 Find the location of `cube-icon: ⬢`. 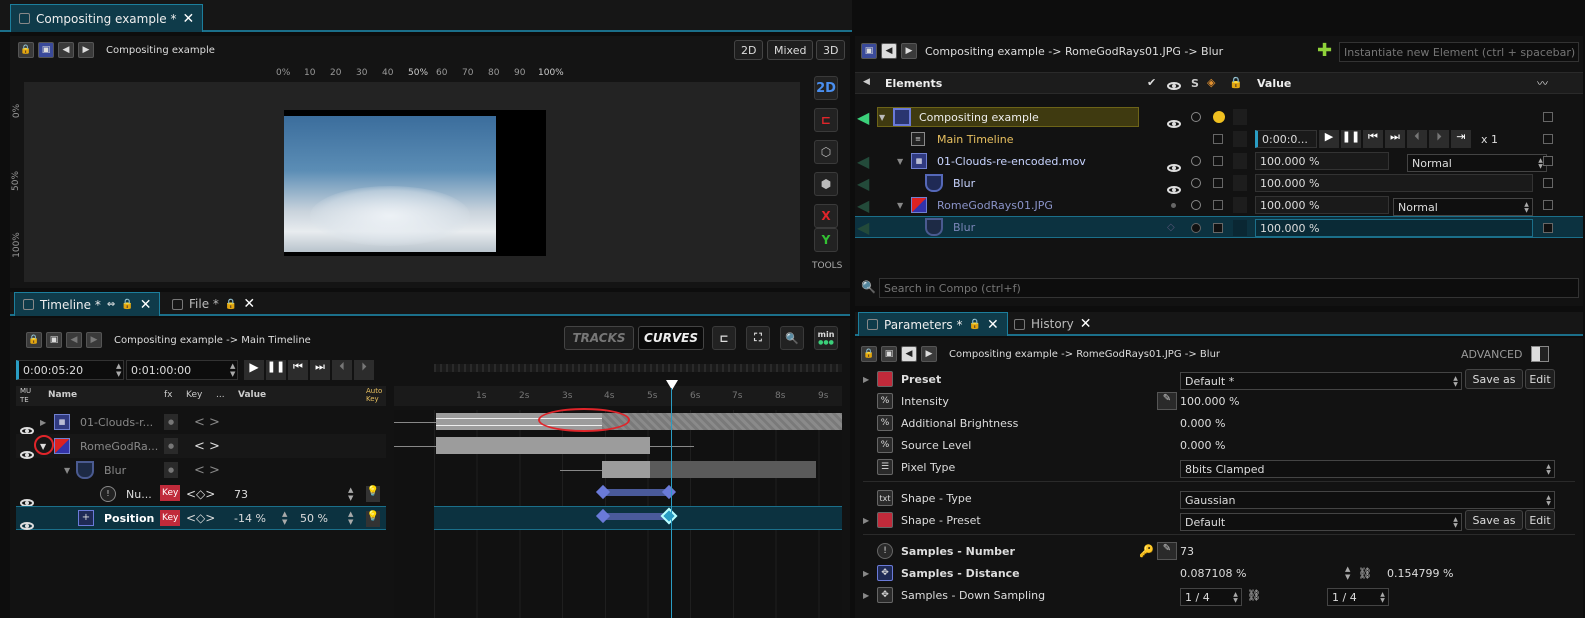

cube-icon: ⬢ is located at coordinates (826, 184).